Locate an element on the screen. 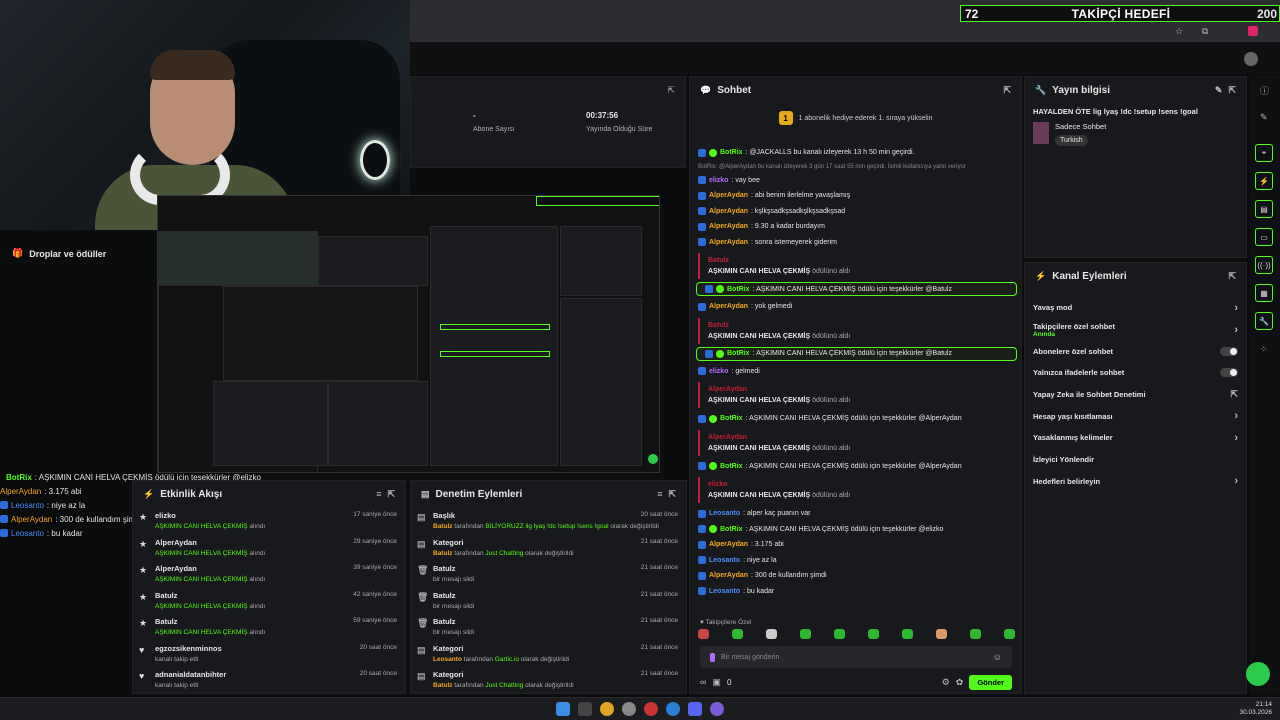 The height and width of the screenshot is (720, 1280). chat-message: Leosanto: alper kaç puanın var is located at coordinates (856, 514).